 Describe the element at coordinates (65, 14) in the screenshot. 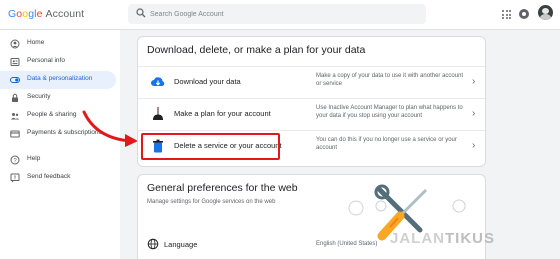

I see `logo-suffix: Account` at that location.